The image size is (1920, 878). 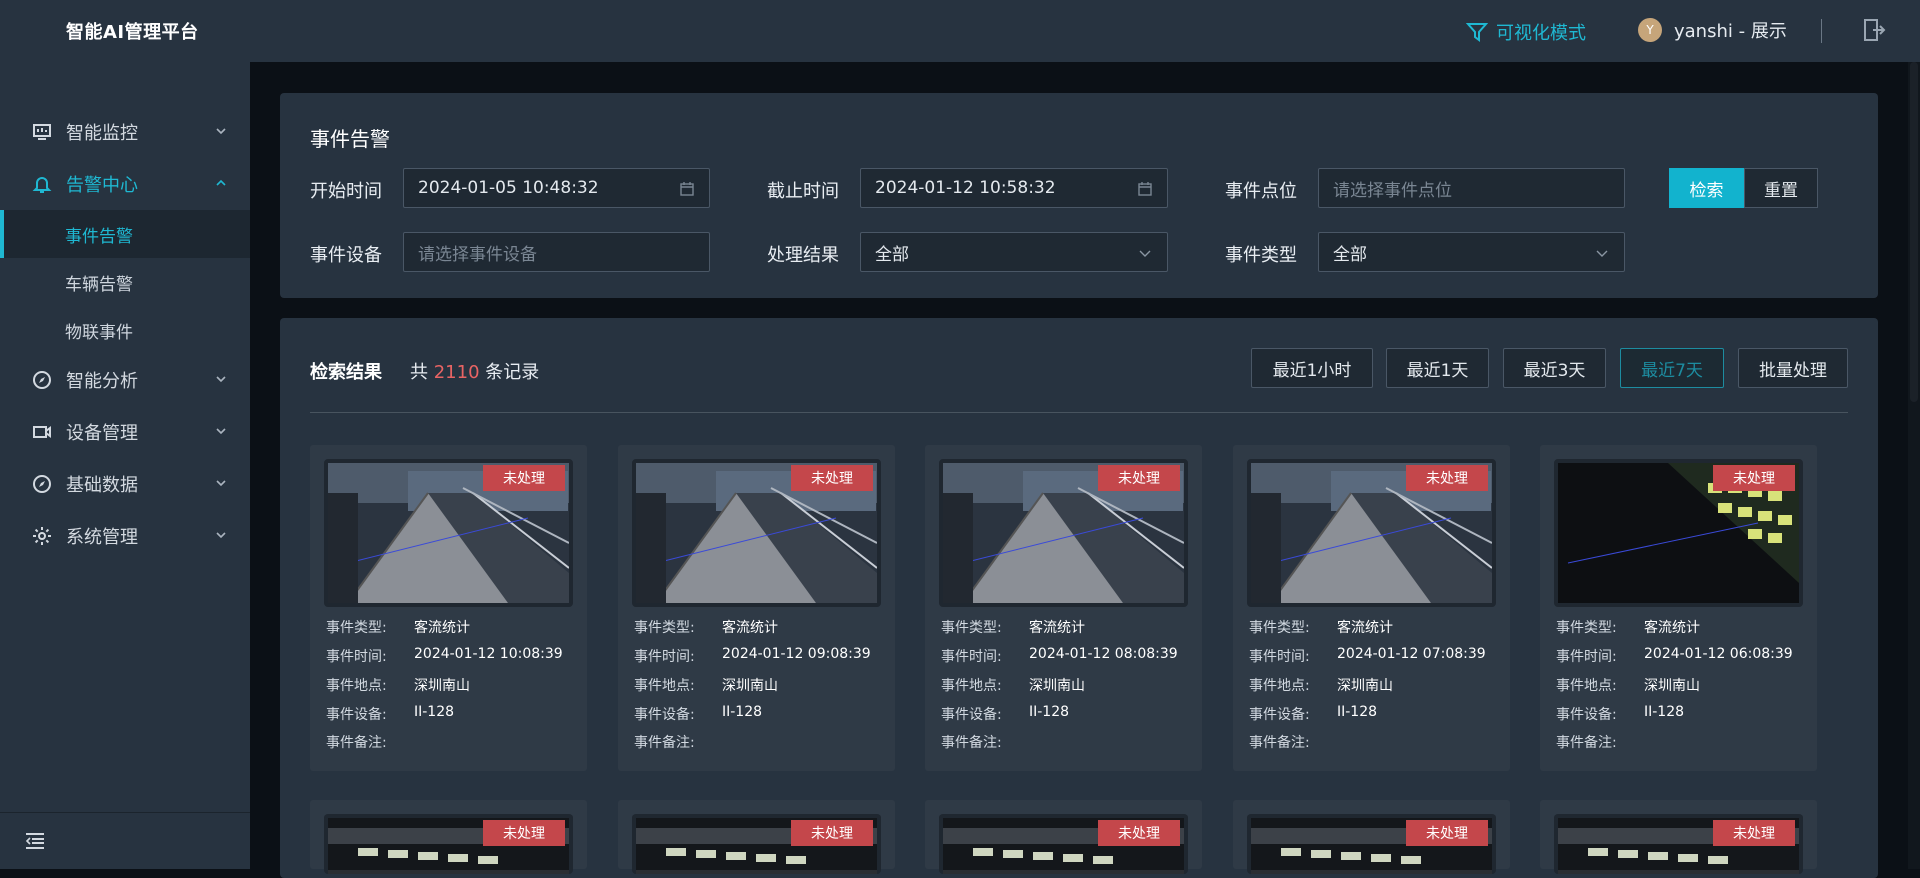 What do you see at coordinates (102, 185) in the screenshot?
I see `sidebar-item-label: 告警中心` at bounding box center [102, 185].